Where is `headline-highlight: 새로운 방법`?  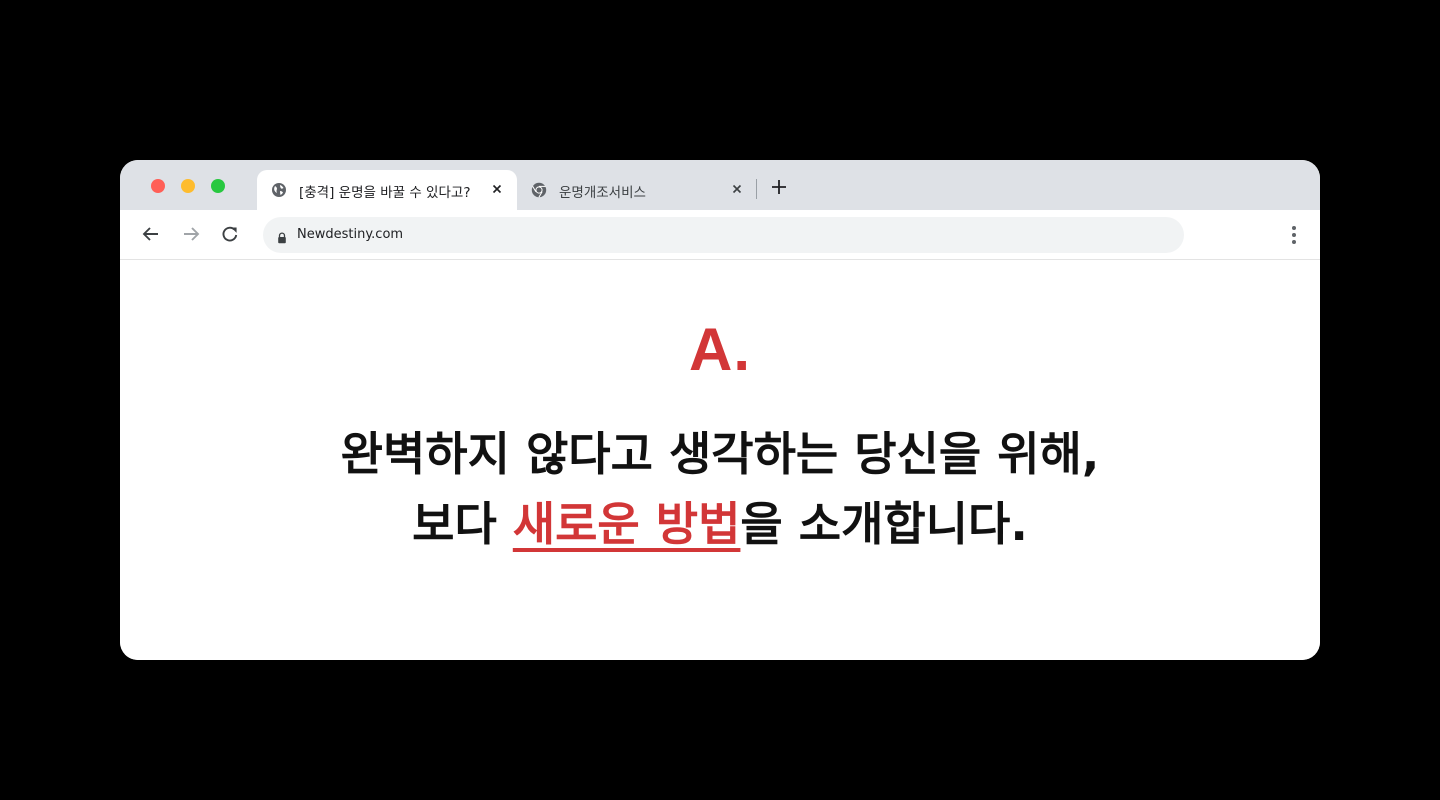 headline-highlight: 새로운 방법 is located at coordinates (626, 524).